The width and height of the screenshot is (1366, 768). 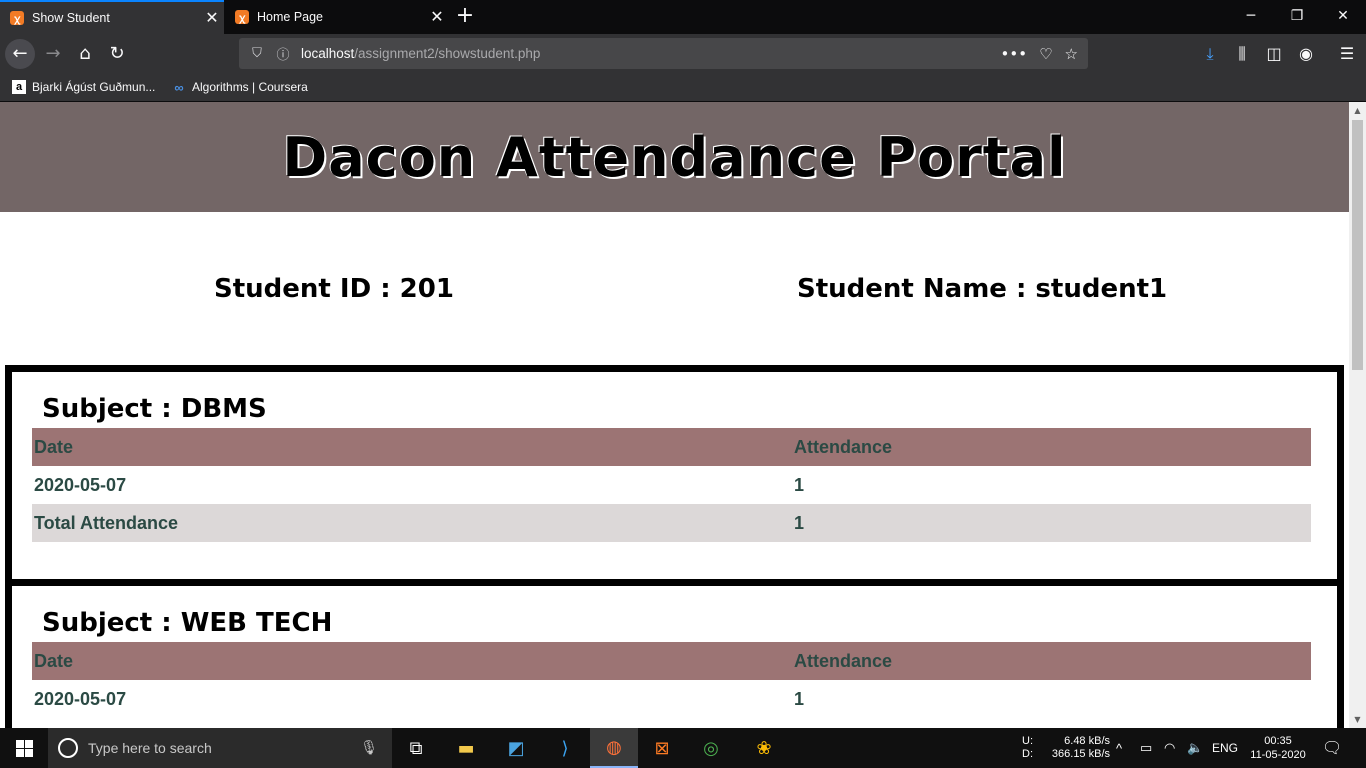 I want to click on sidebar-icon: ◫, so click(x=1274, y=55).